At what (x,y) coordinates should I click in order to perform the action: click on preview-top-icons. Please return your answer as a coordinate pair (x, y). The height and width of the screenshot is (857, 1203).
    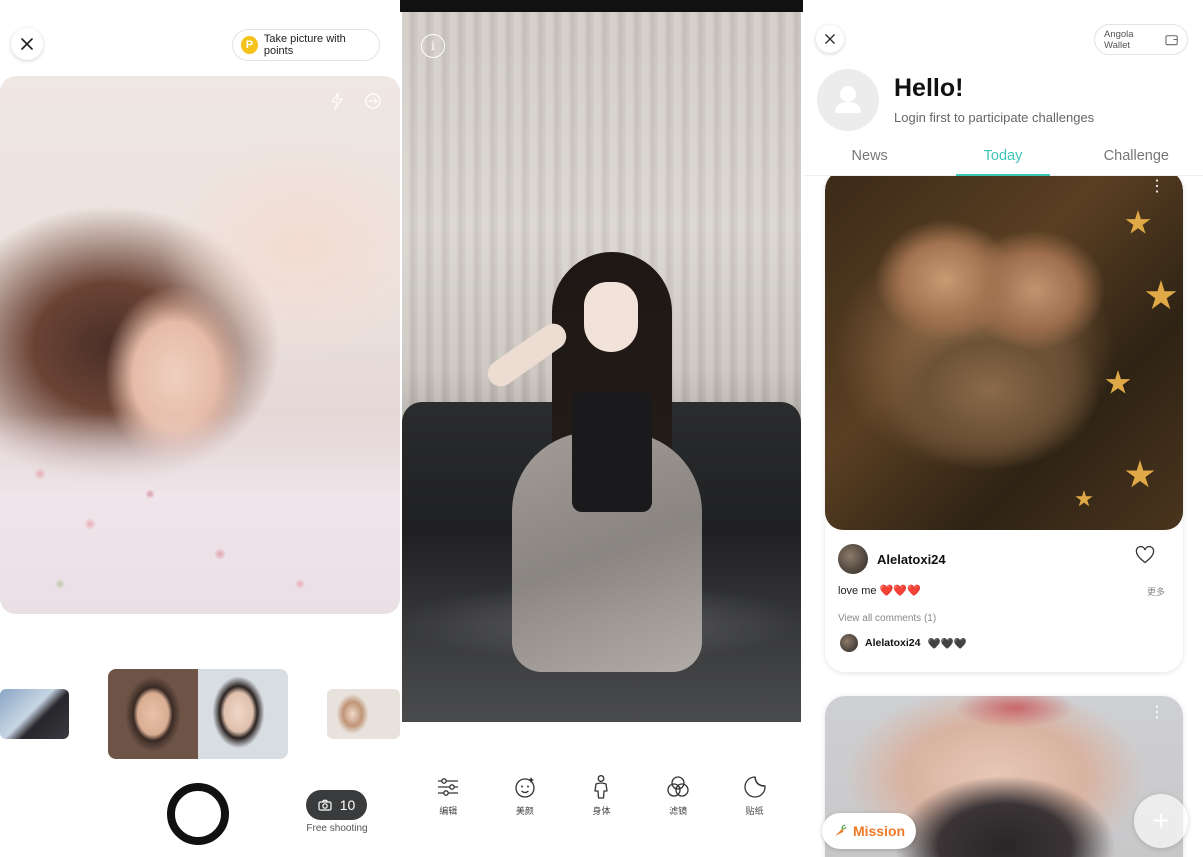
    Looking at the image, I should click on (355, 101).